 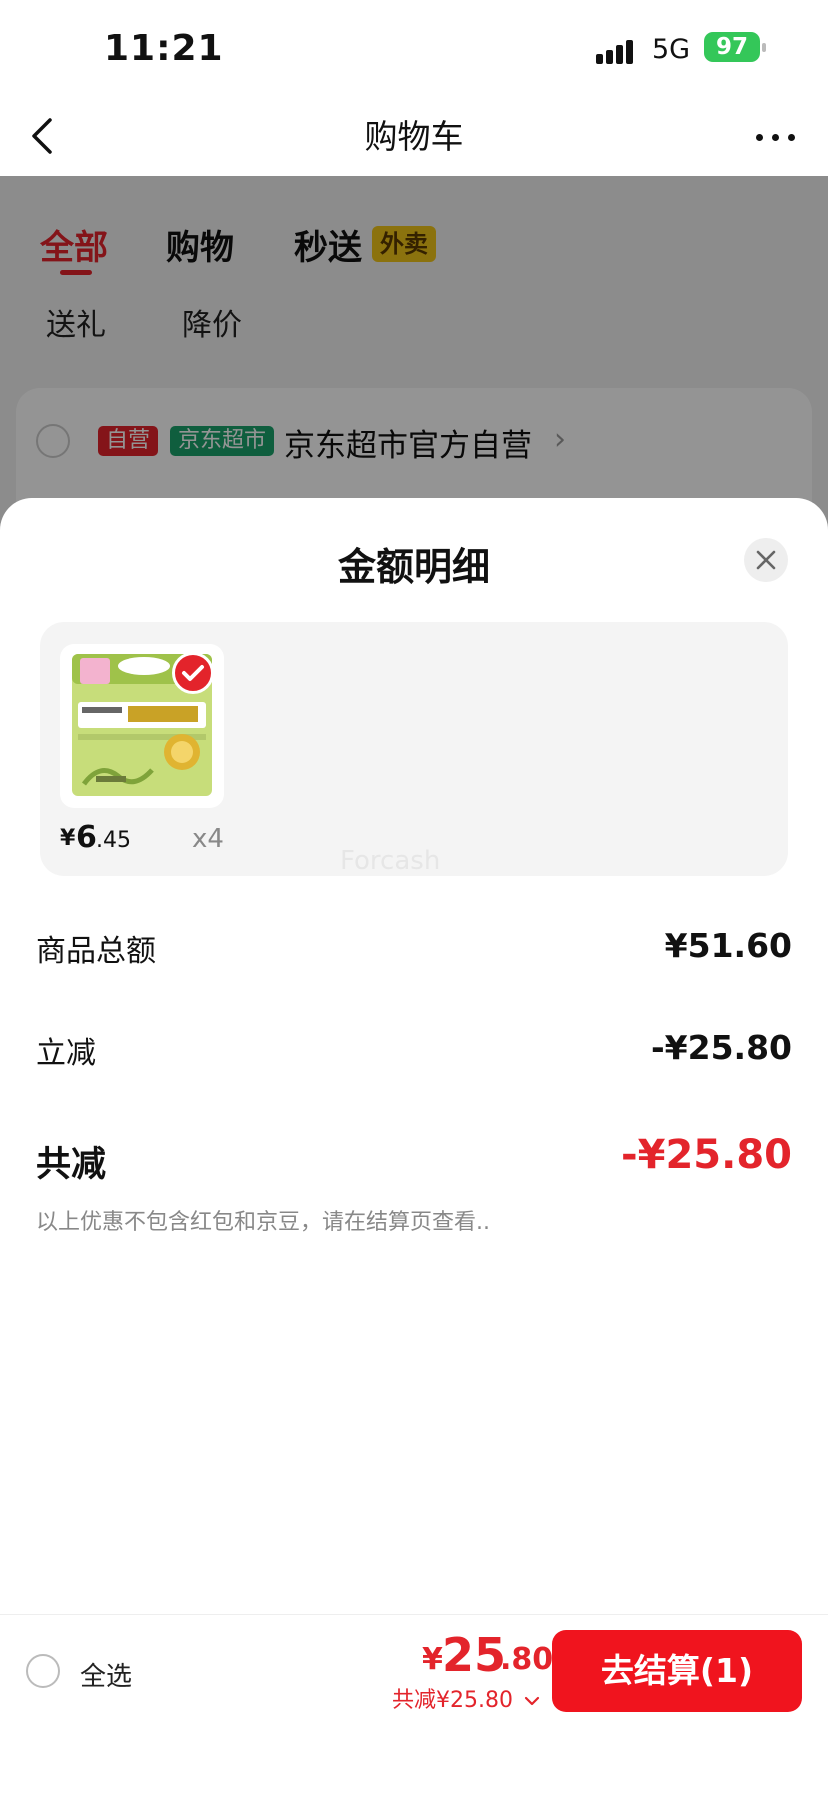 What do you see at coordinates (671, 49) in the screenshot?
I see `network-label: 5G` at bounding box center [671, 49].